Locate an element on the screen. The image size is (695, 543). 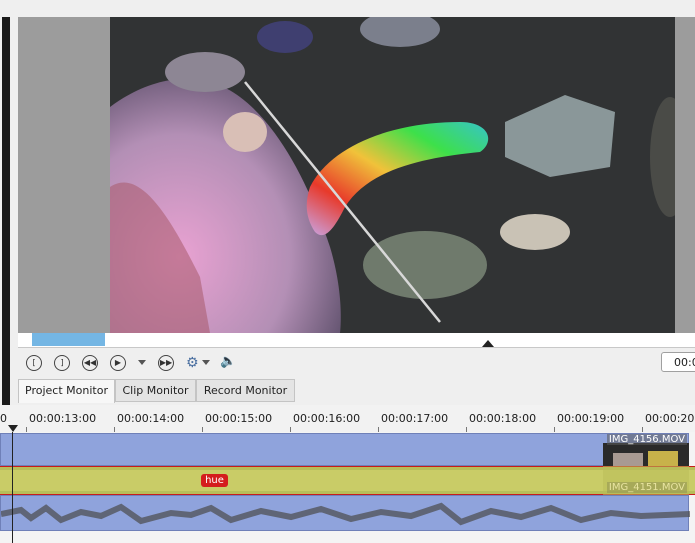
forward-icon: ▶▶ is located at coordinates (166, 363).